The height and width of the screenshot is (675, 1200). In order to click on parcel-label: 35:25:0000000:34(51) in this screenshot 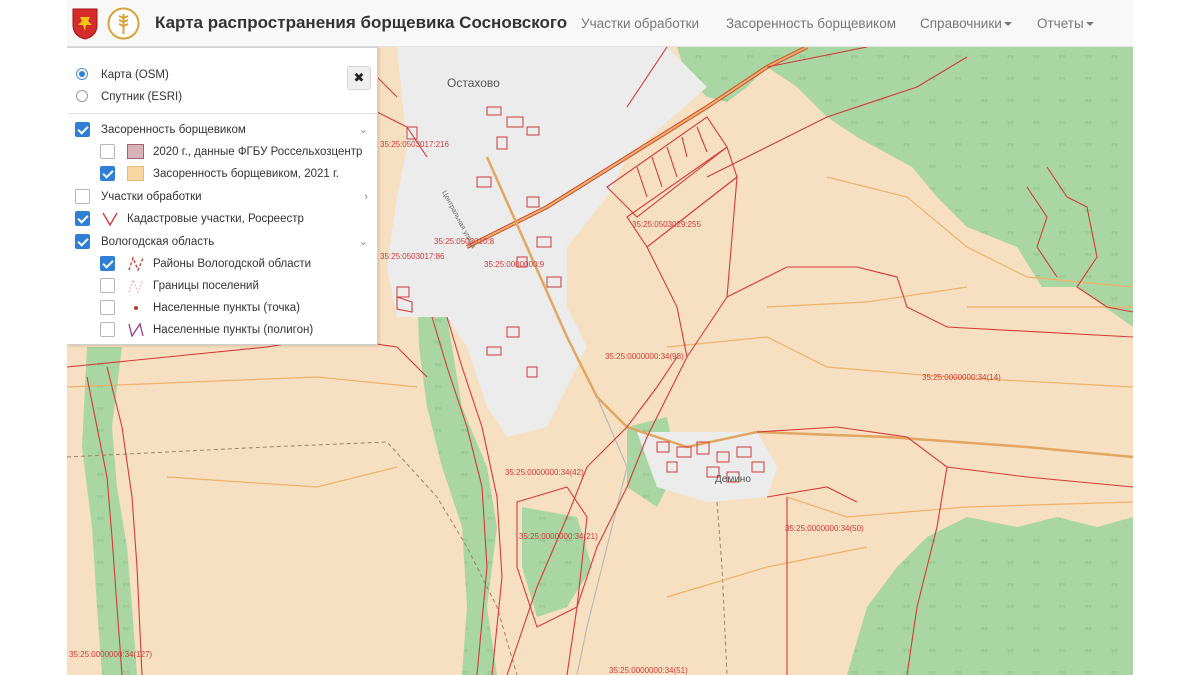, I will do `click(648, 670)`.